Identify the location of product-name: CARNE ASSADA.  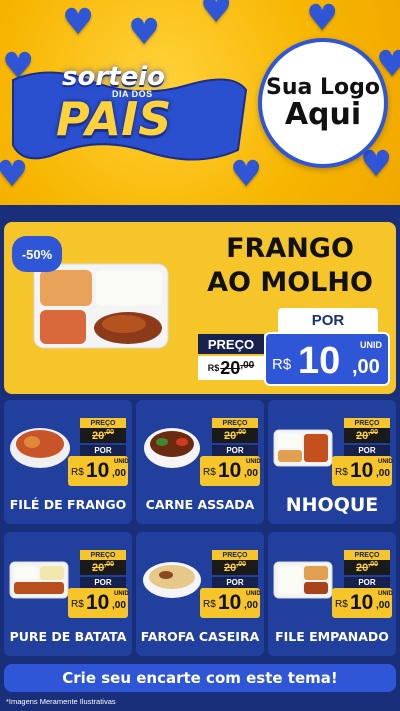
(200, 504).